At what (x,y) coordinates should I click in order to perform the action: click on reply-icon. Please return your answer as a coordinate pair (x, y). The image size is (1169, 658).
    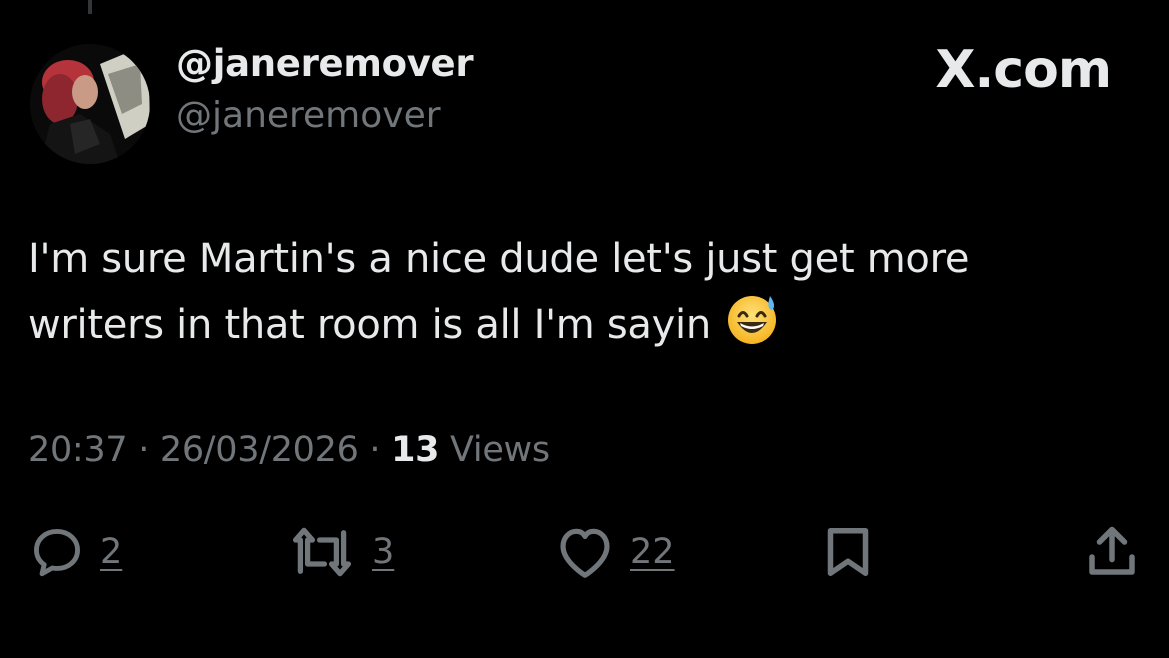
    Looking at the image, I should click on (57, 552).